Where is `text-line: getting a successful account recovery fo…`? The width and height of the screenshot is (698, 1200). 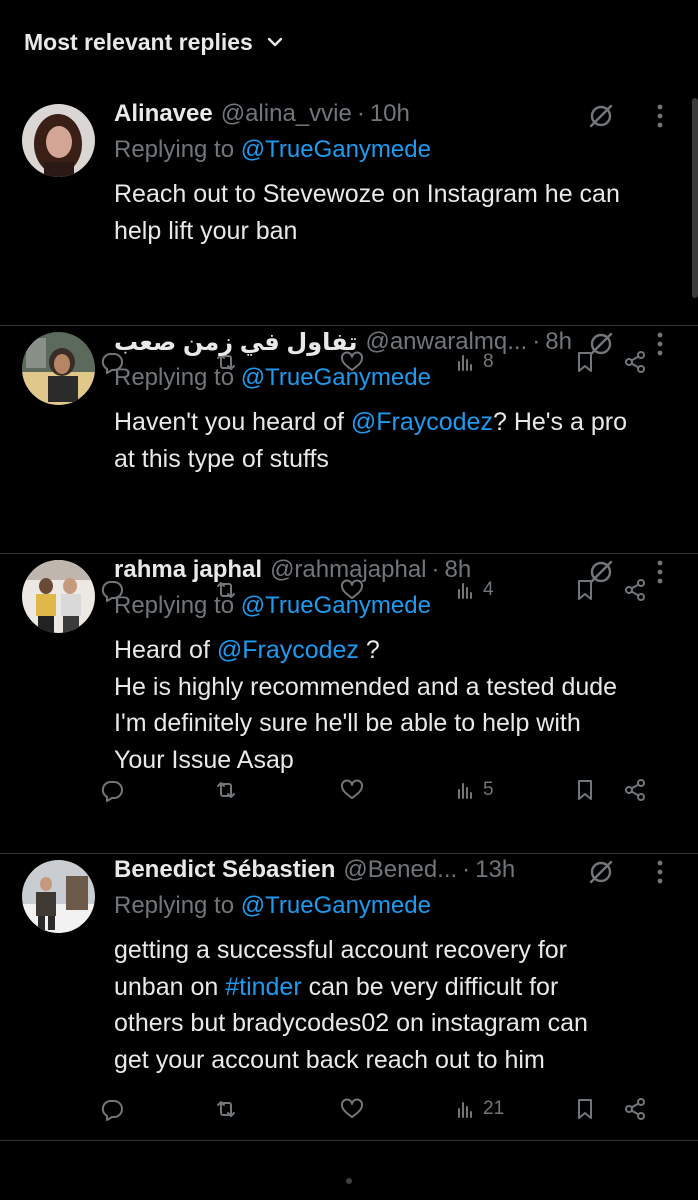
text-line: getting a successful account recovery fo… is located at coordinates (351, 950).